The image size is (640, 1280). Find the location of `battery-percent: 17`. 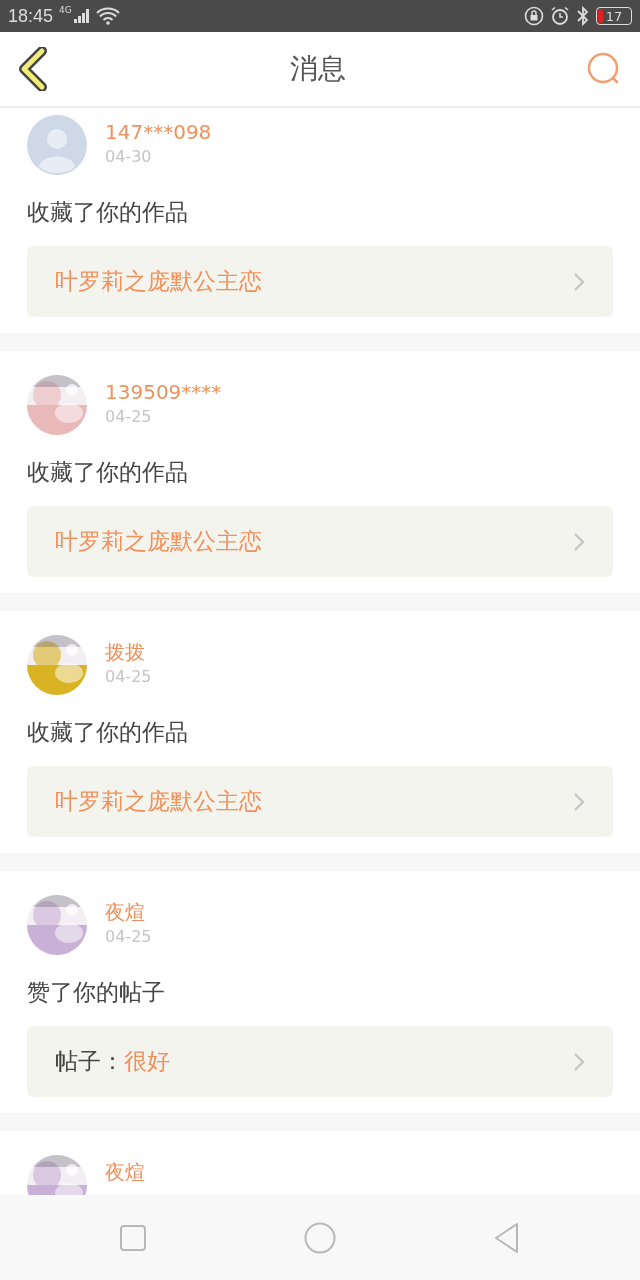

battery-percent: 17 is located at coordinates (614, 16).